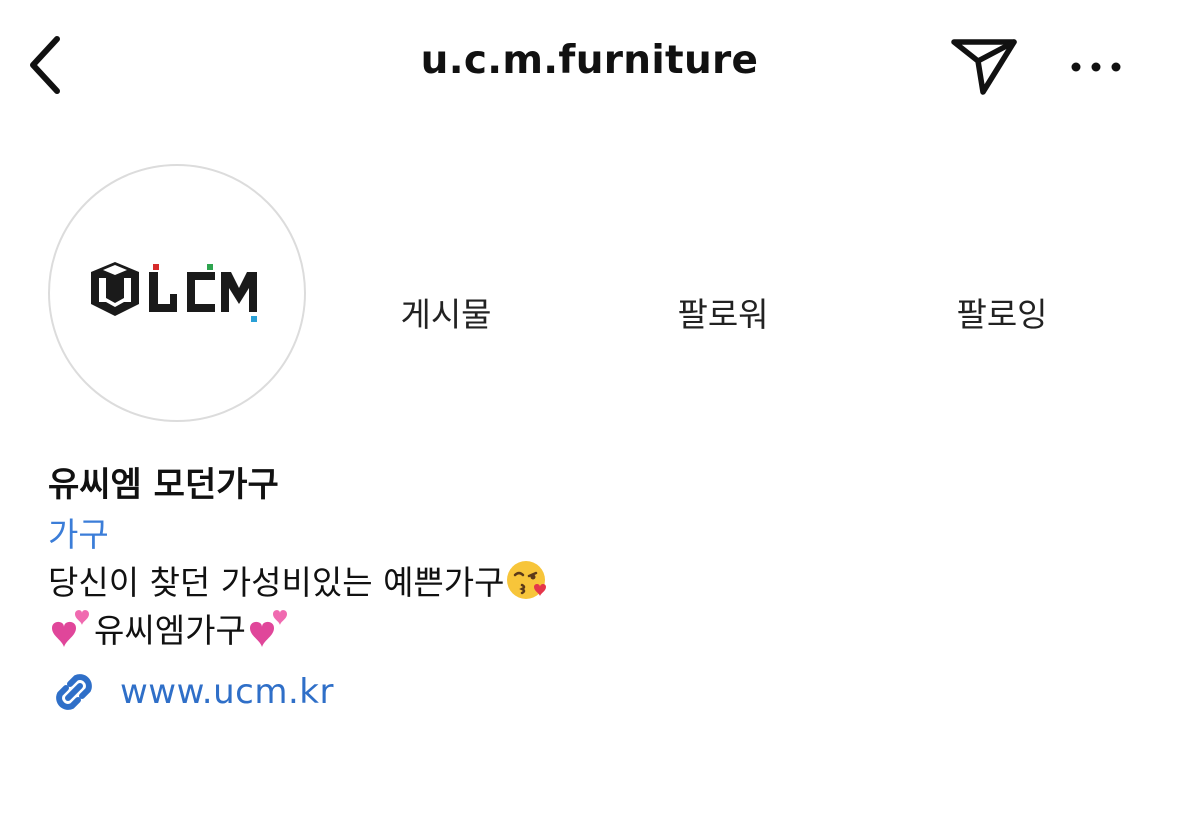 The image size is (1179, 822). What do you see at coordinates (74, 692) in the screenshot?
I see `link-icon` at bounding box center [74, 692].